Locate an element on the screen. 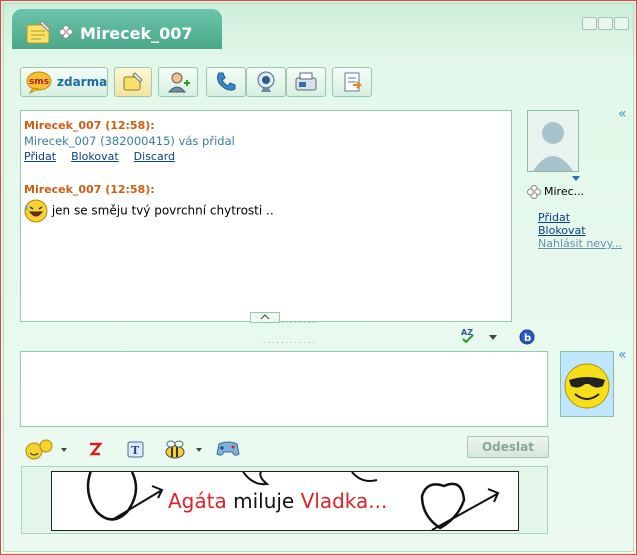 This screenshot has width=637, height=555. add-contact-icon is located at coordinates (178, 82).